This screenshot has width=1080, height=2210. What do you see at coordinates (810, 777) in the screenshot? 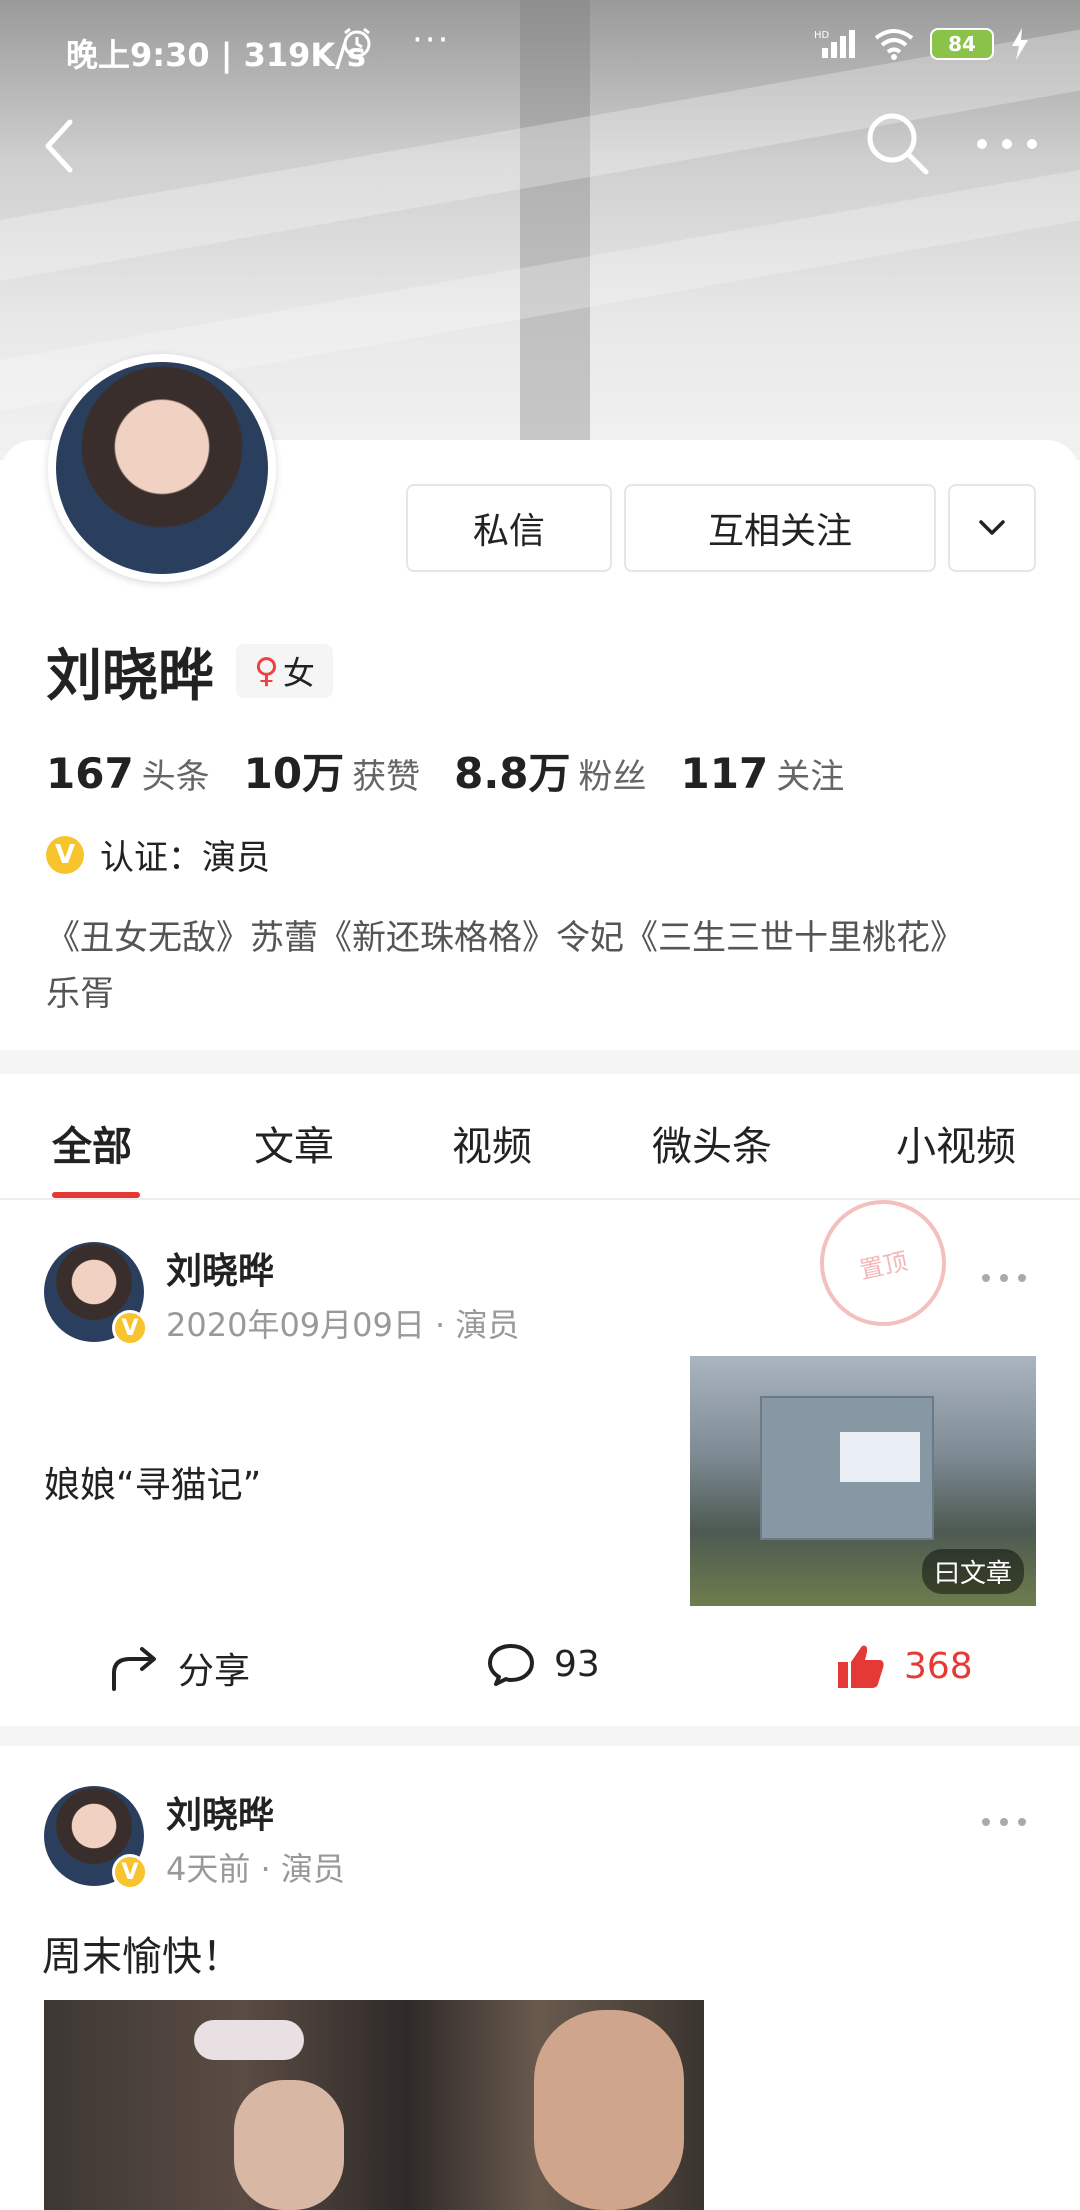
I see `stat-label: 关注` at bounding box center [810, 777].